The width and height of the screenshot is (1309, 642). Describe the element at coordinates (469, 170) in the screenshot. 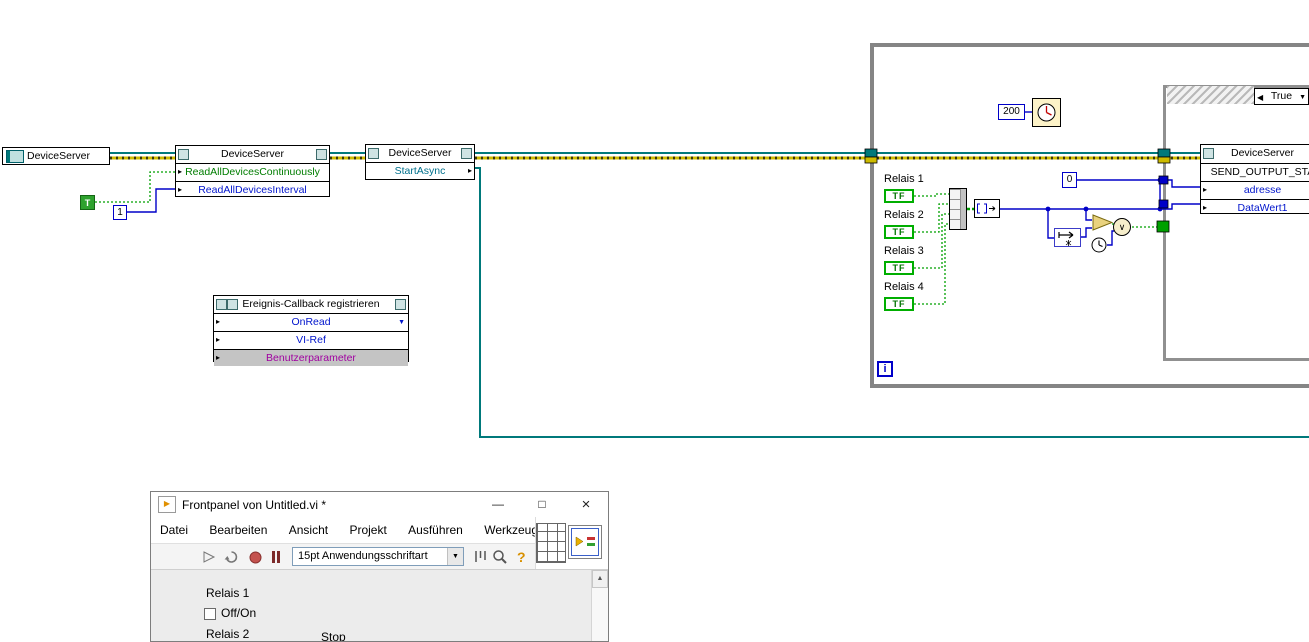

I see `output-arrow-icon: ▸` at that location.